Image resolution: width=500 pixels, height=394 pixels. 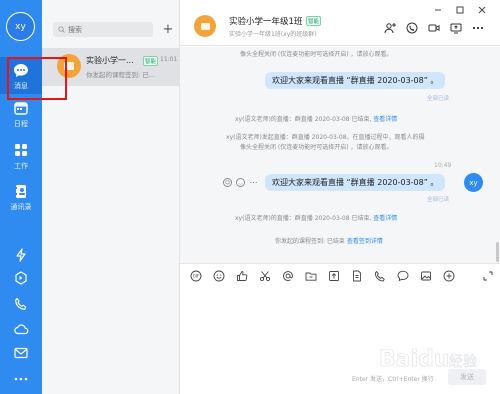 I want to click on baidu-watermark: Baidu 经验, so click(x=435, y=360).